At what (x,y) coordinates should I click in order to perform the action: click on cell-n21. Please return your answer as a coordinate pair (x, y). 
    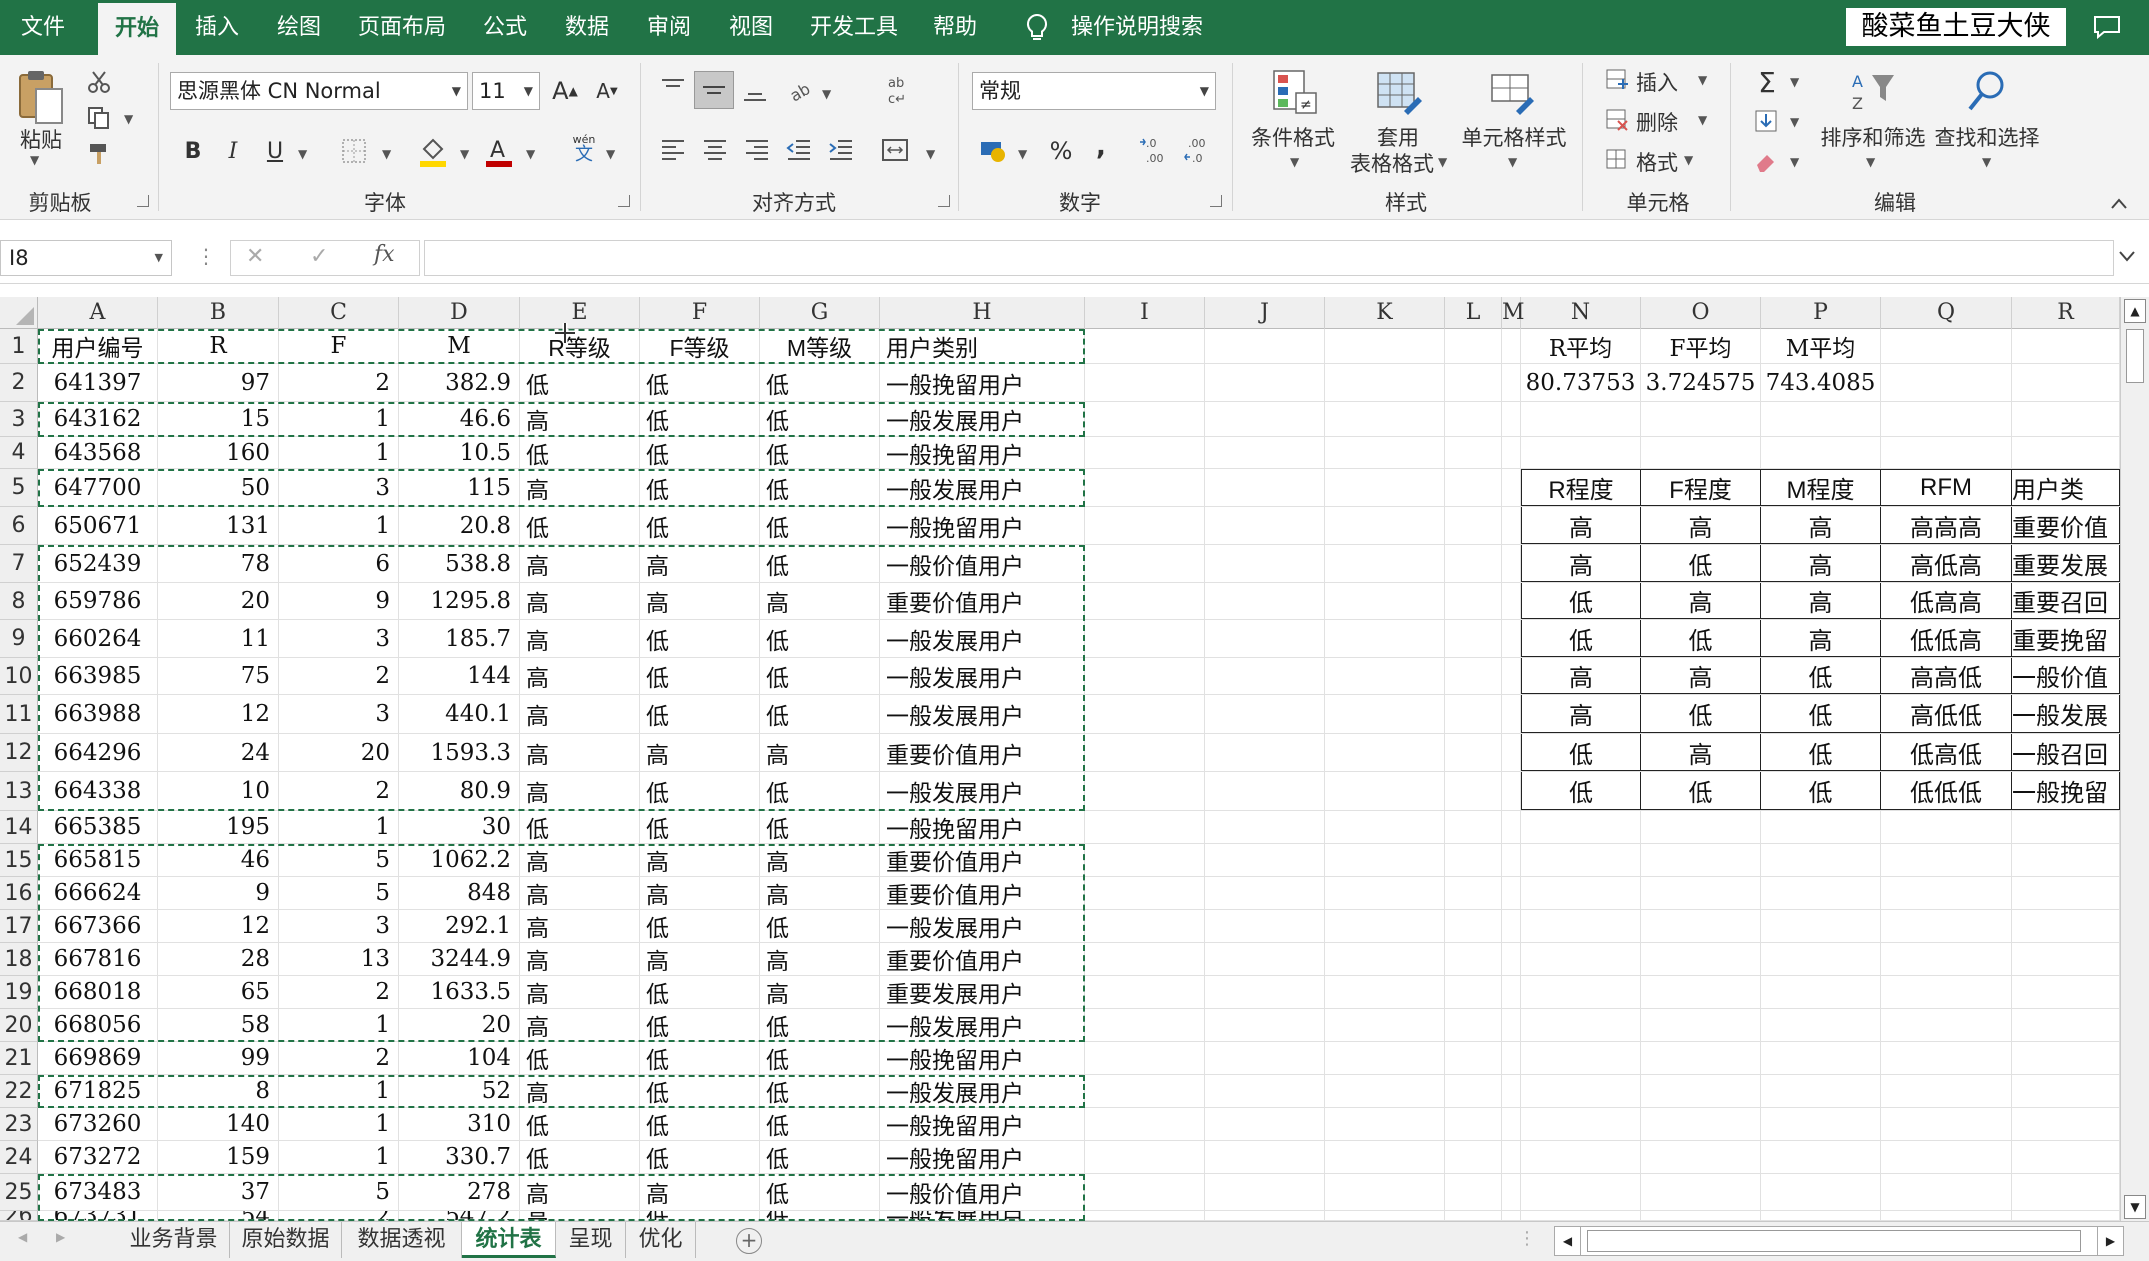
    Looking at the image, I should click on (1581, 1058).